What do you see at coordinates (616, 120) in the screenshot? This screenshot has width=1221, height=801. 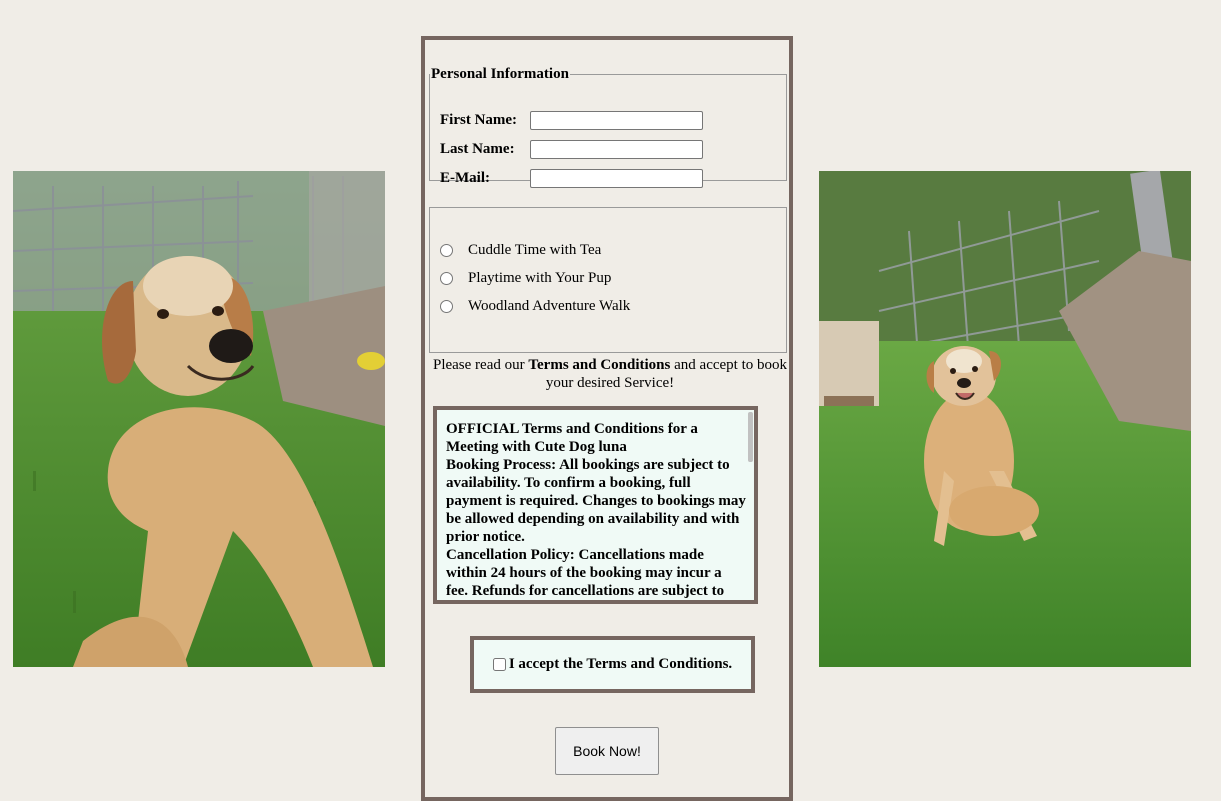 I see `first-name-input` at bounding box center [616, 120].